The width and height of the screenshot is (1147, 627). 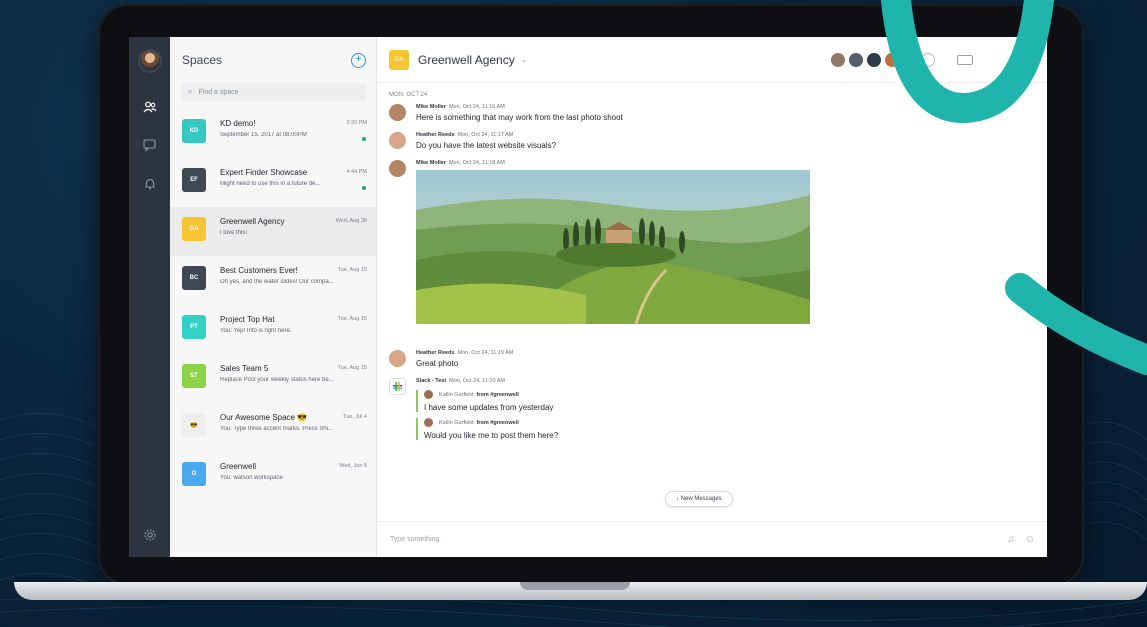 I want to click on new-messages-button: ↓ New Messages, so click(x=699, y=499).